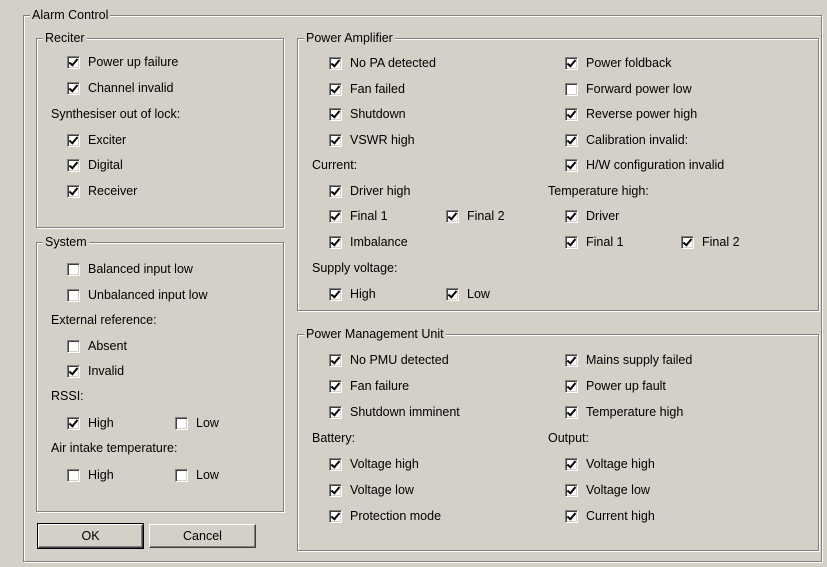  I want to click on reciter-exciter-checkbox: Exciter, so click(96, 140).